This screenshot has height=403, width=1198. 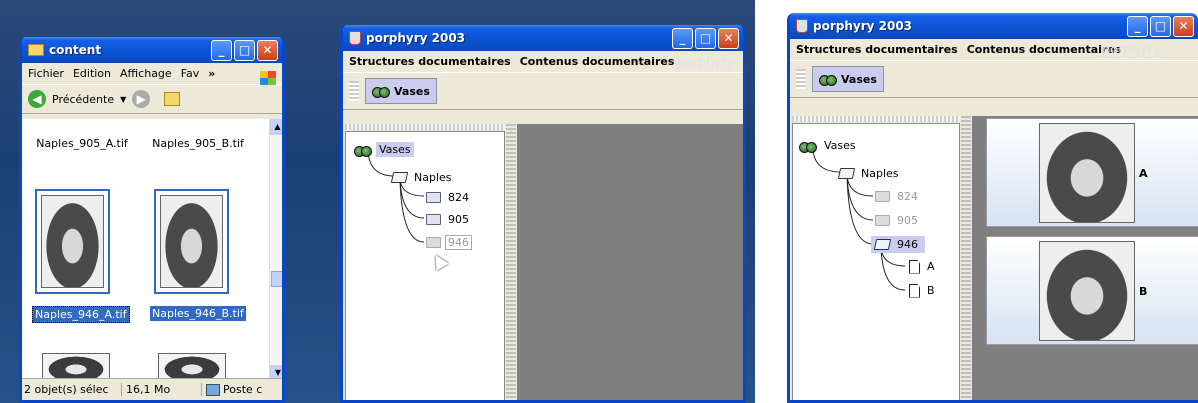 What do you see at coordinates (275, 250) in the screenshot?
I see `vertical-scrollbar: ▲ ▼` at bounding box center [275, 250].